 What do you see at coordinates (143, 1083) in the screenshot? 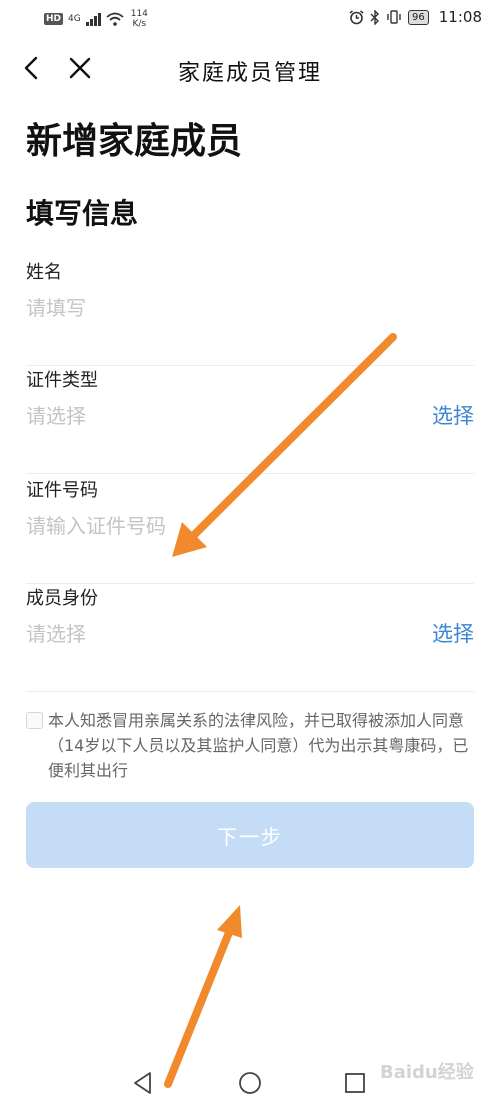
I see `system-back-icon` at bounding box center [143, 1083].